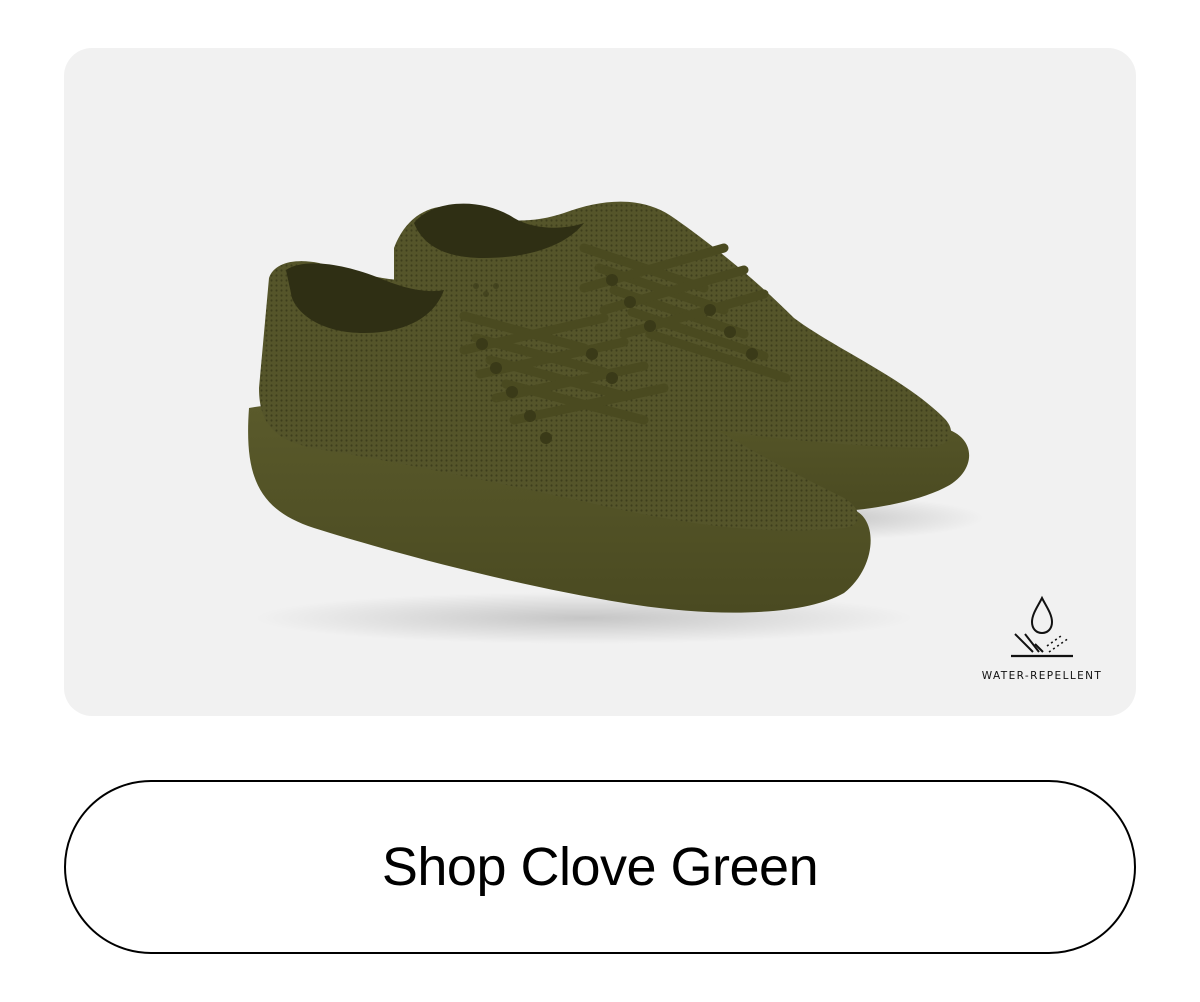 The image size is (1200, 1002). Describe the element at coordinates (1042, 626) in the screenshot. I see `water-drop-repellent-icon` at that location.